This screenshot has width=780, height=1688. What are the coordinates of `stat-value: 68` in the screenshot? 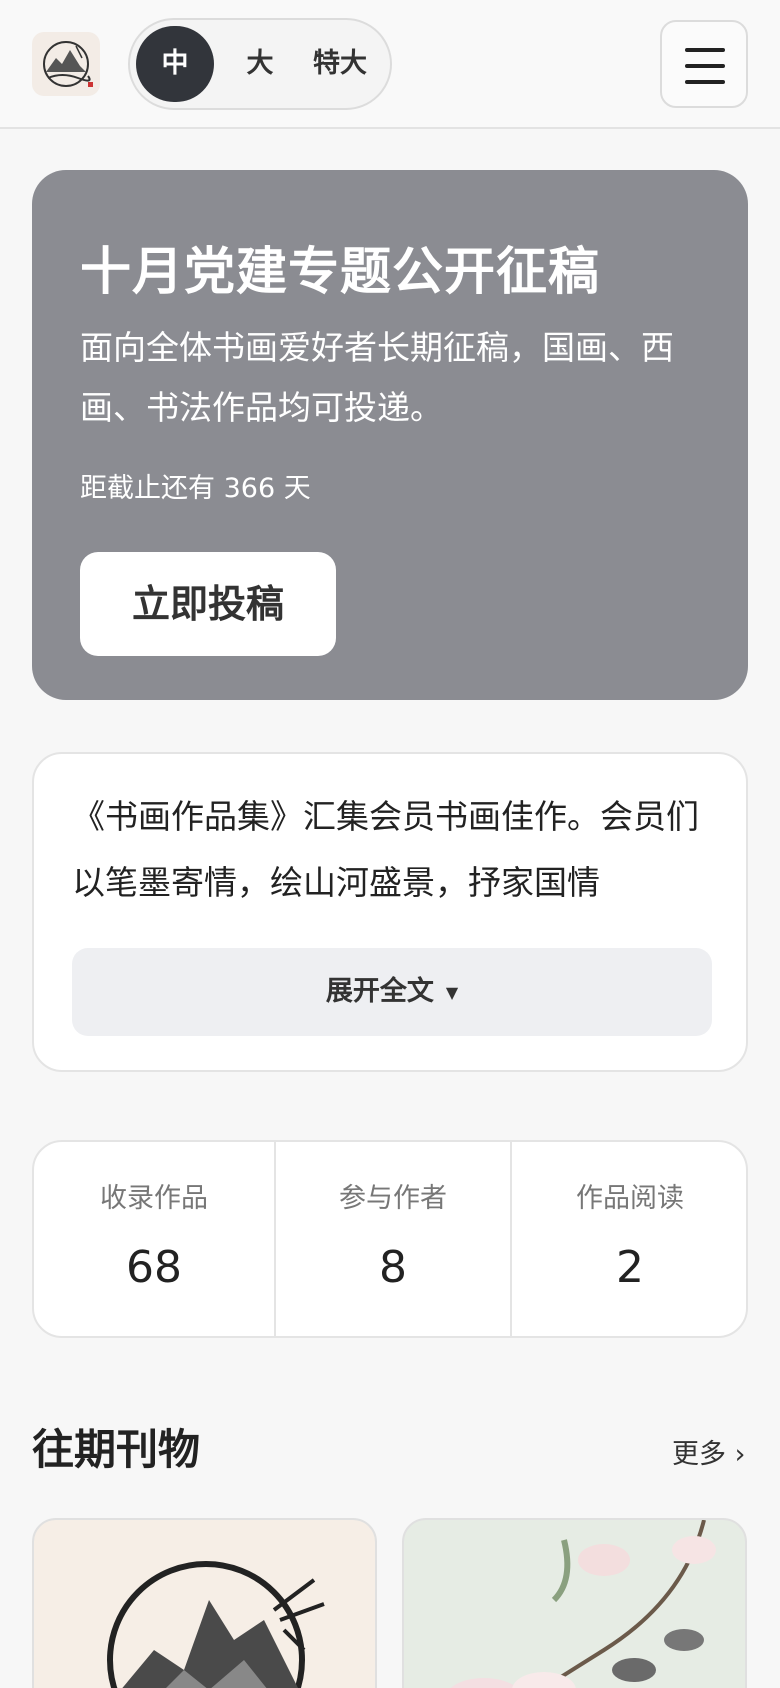 It's located at (154, 1267).